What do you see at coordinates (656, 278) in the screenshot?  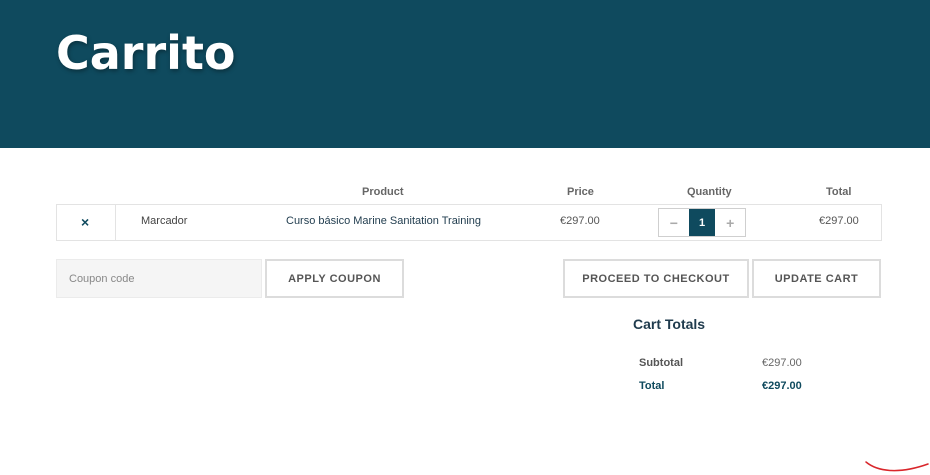 I see `proceed-to-checkout-button: PROCEED TO CHECKOUT` at bounding box center [656, 278].